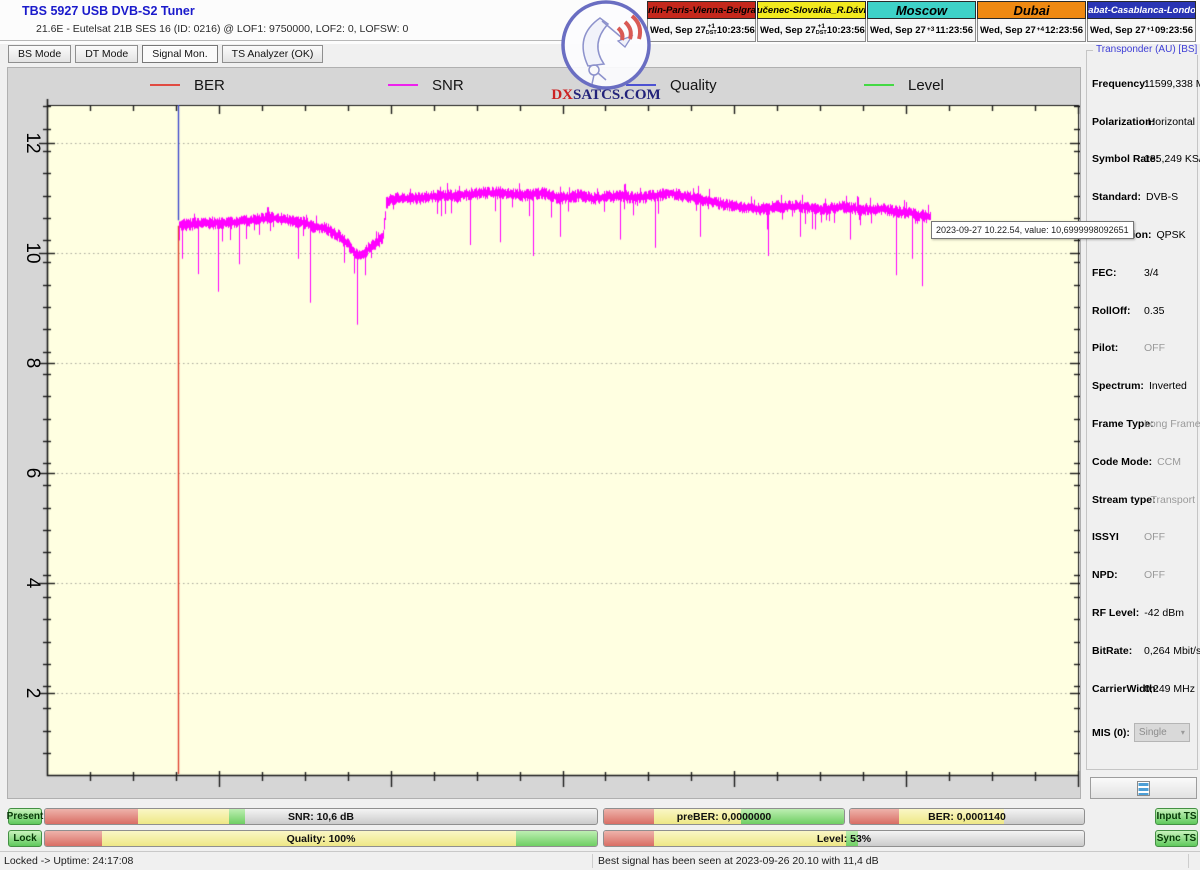 The height and width of the screenshot is (870, 1200). I want to click on transponder-value: 3/4, so click(1151, 272).